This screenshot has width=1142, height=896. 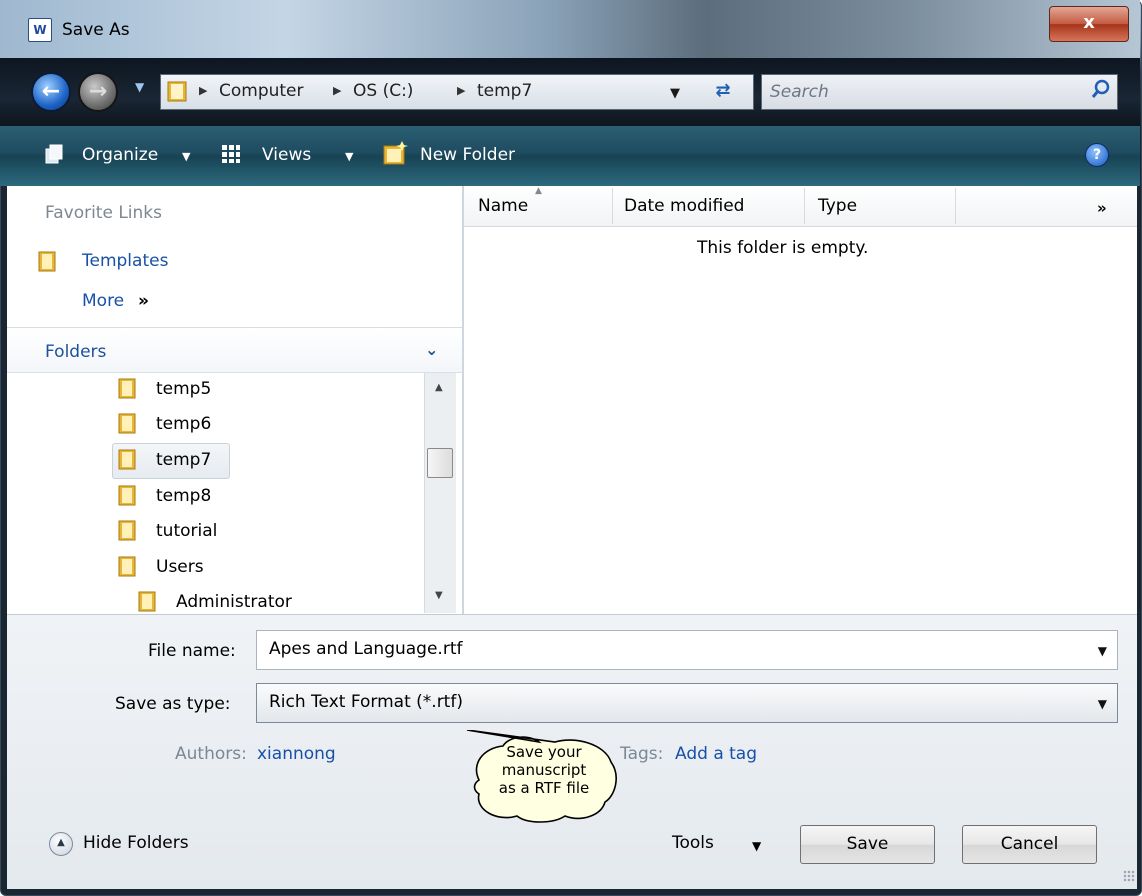 I want to click on search-placeholder: Search, so click(x=799, y=92).